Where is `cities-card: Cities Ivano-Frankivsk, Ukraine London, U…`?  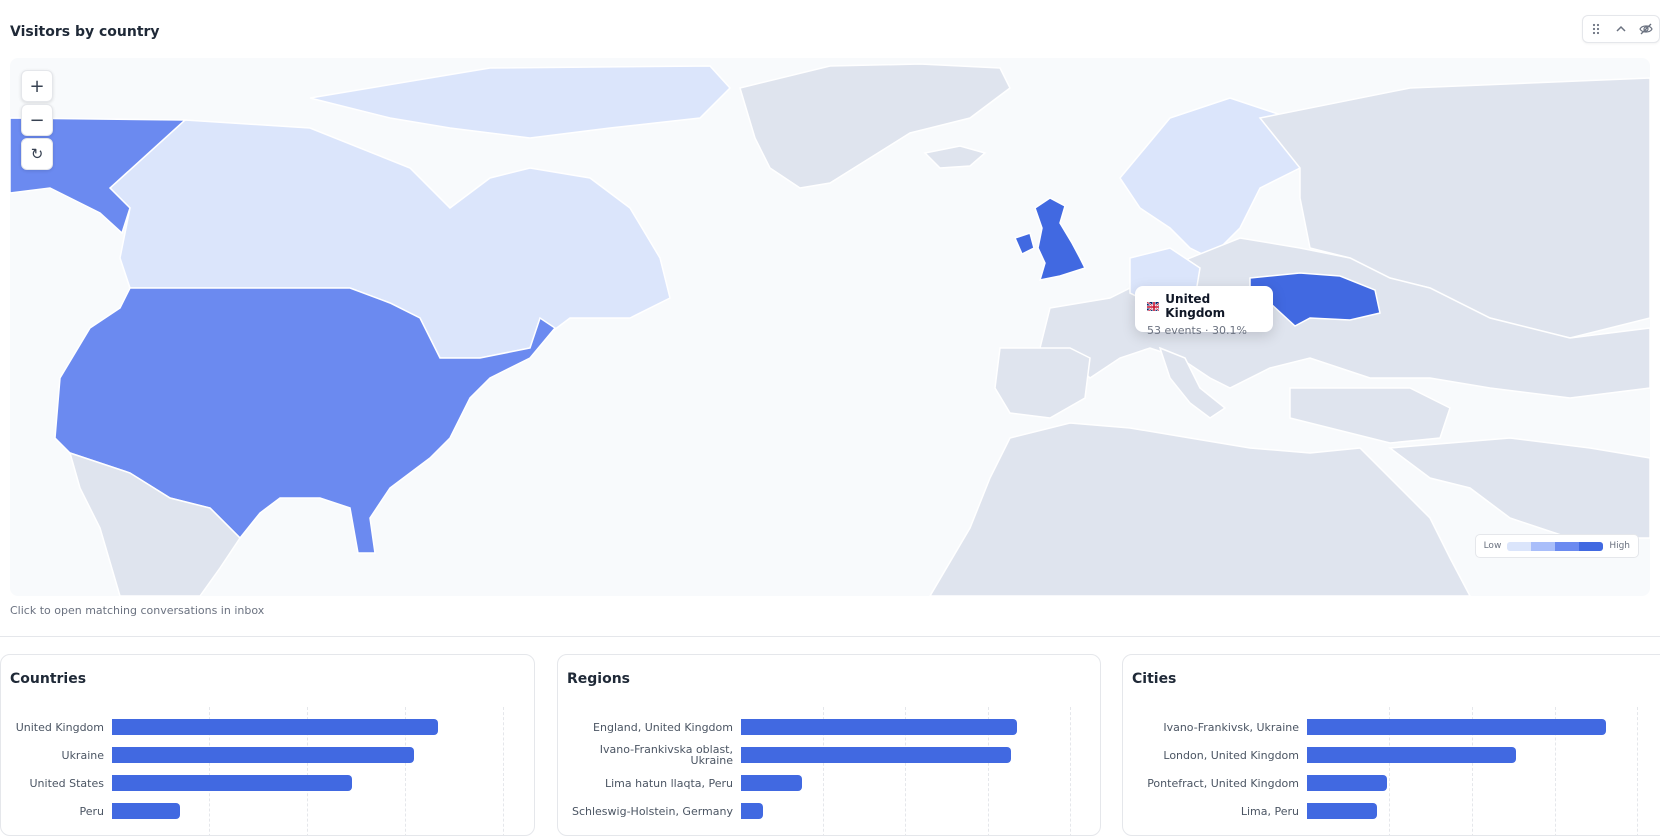 cities-card: Cities Ivano-Frankivsk, Ukraine London, U… is located at coordinates (1391, 745).